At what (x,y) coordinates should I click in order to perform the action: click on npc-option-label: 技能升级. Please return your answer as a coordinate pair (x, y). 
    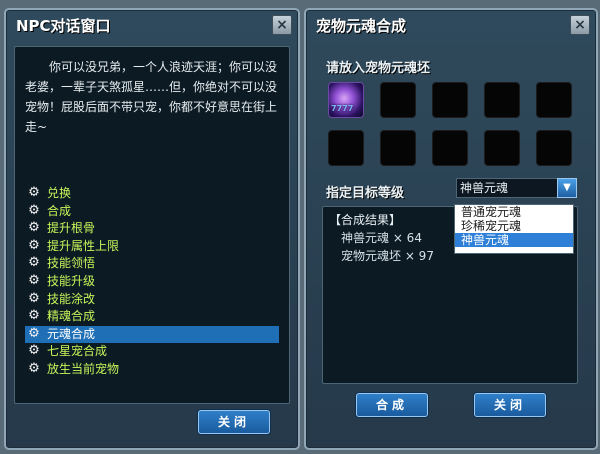
    Looking at the image, I should click on (71, 280).